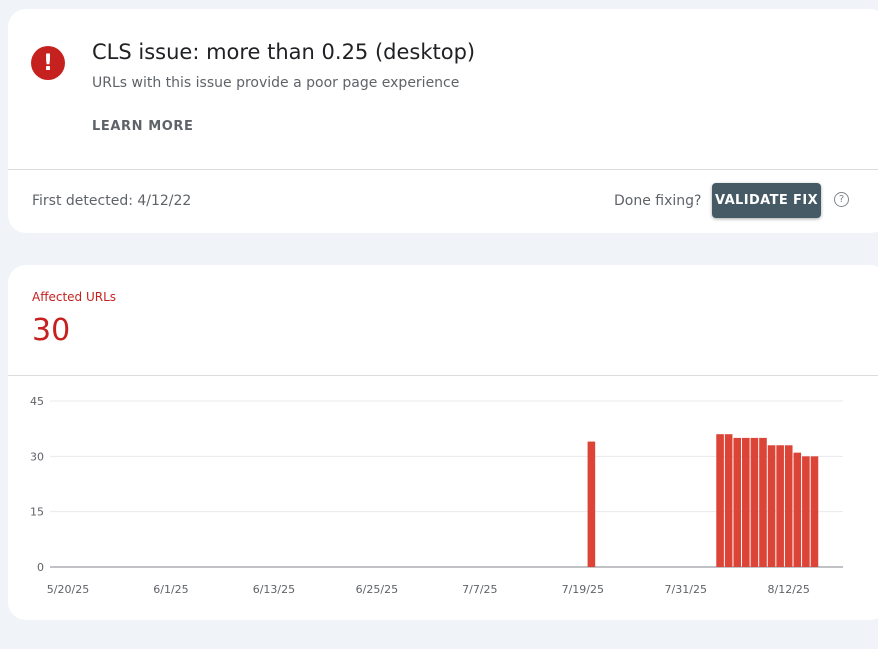 This screenshot has height=649, width=878. Describe the element at coordinates (37, 456) in the screenshot. I see `y-tick-label: 30` at that location.